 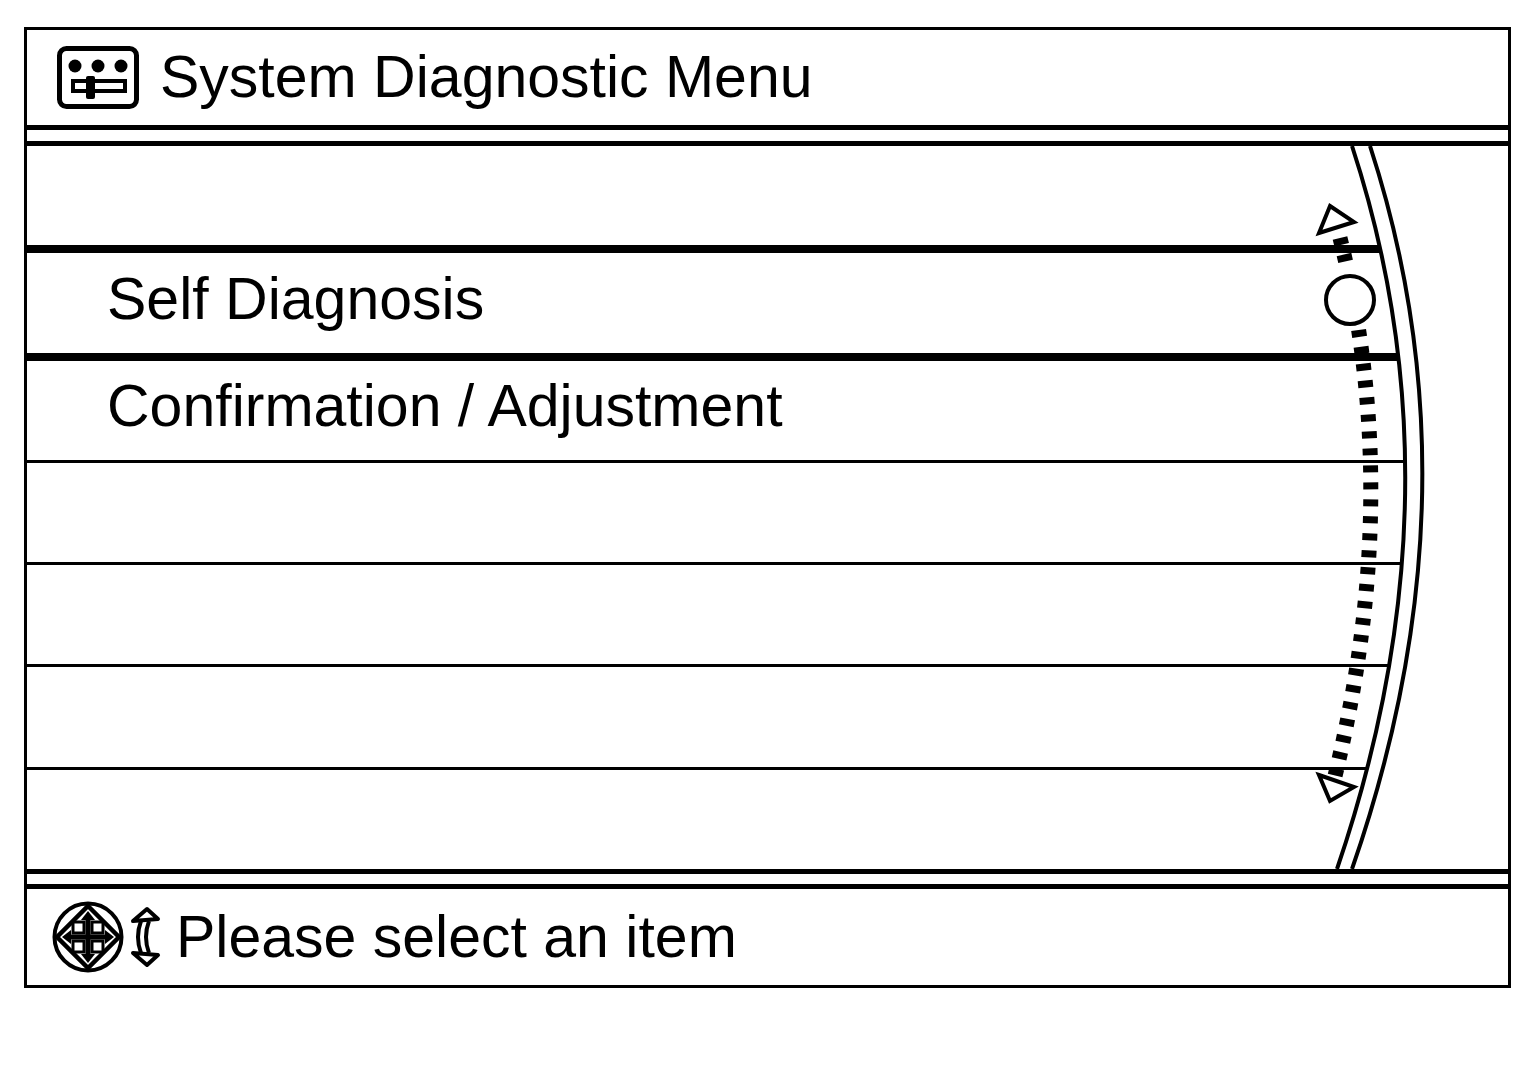 I want to click on status-message: Please select an item, so click(x=456, y=937).